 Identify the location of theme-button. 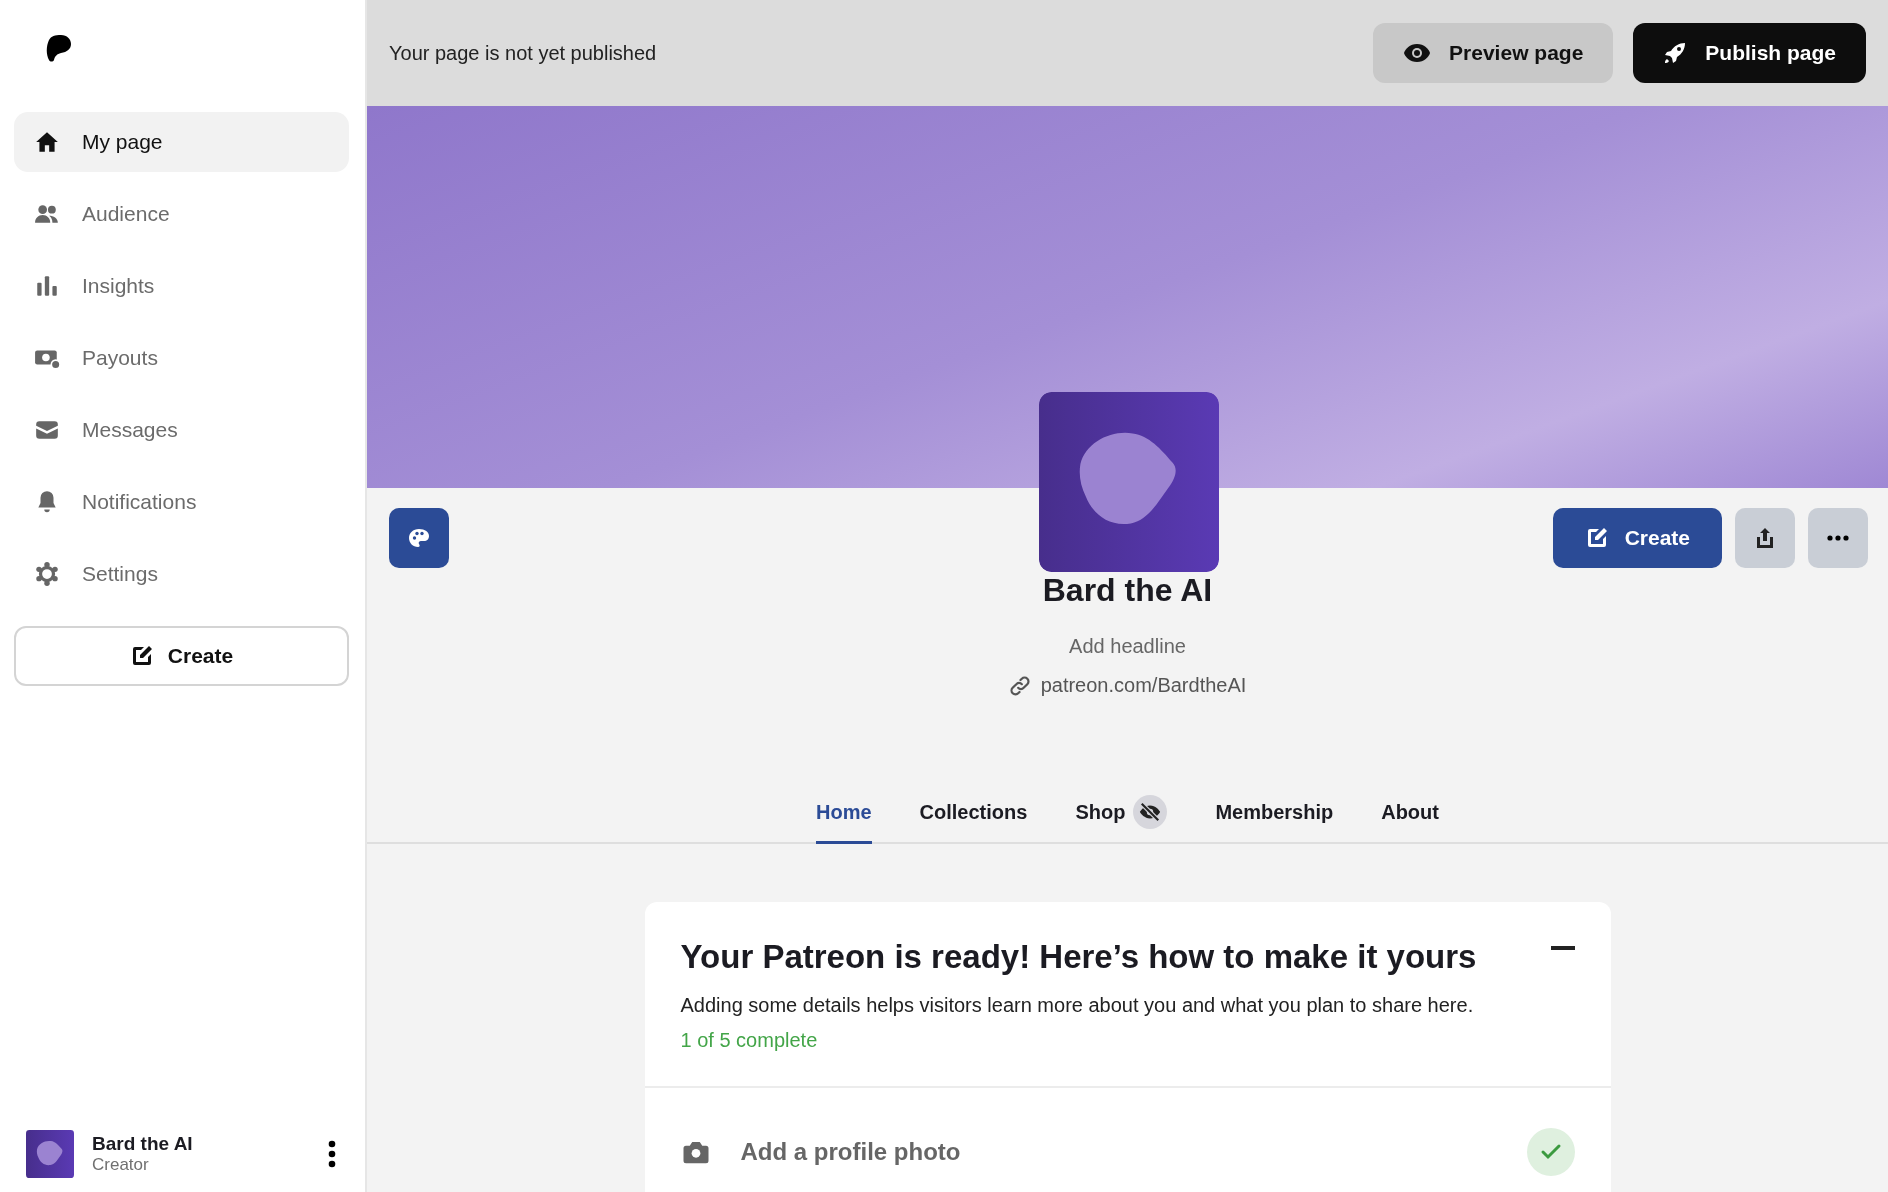
(419, 538).